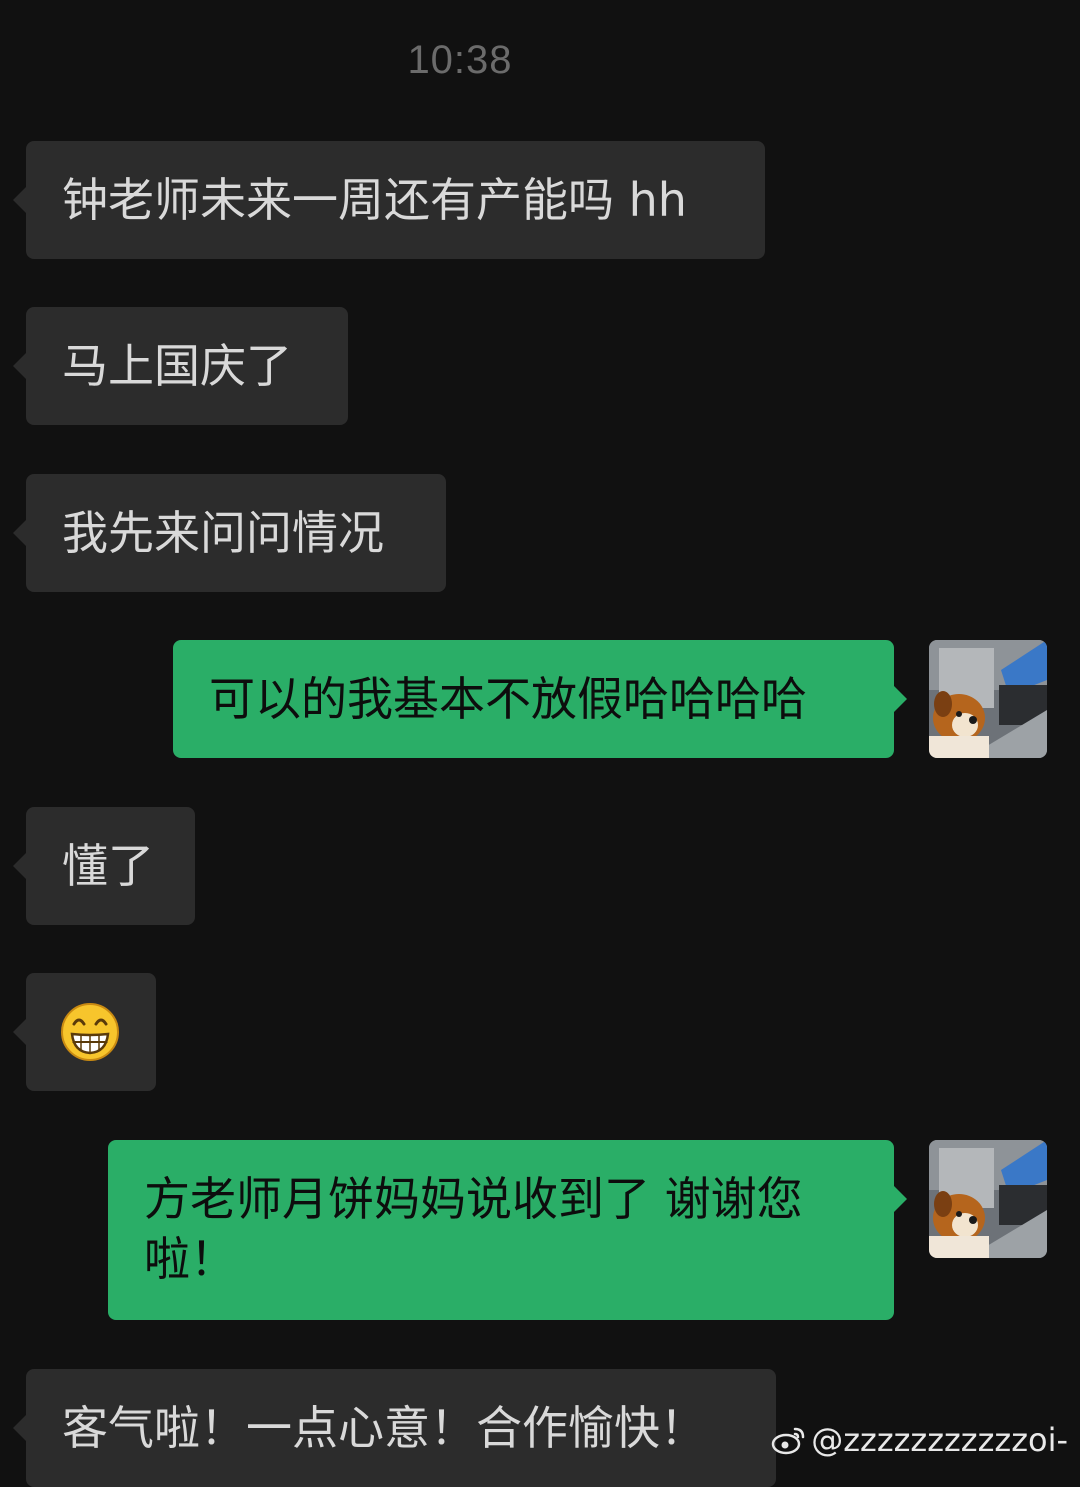  What do you see at coordinates (939, 1440) in the screenshot?
I see `watermark-text: @zzzzzzzzzzzoi-` at bounding box center [939, 1440].